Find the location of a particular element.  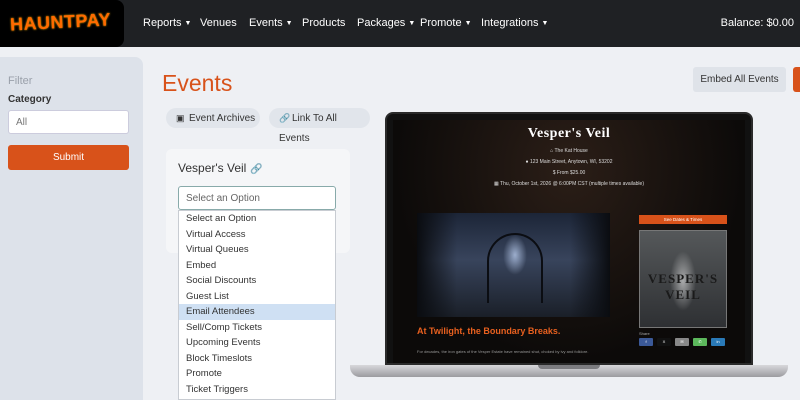

event-poster: VESPER'S VEIL is located at coordinates (683, 279).